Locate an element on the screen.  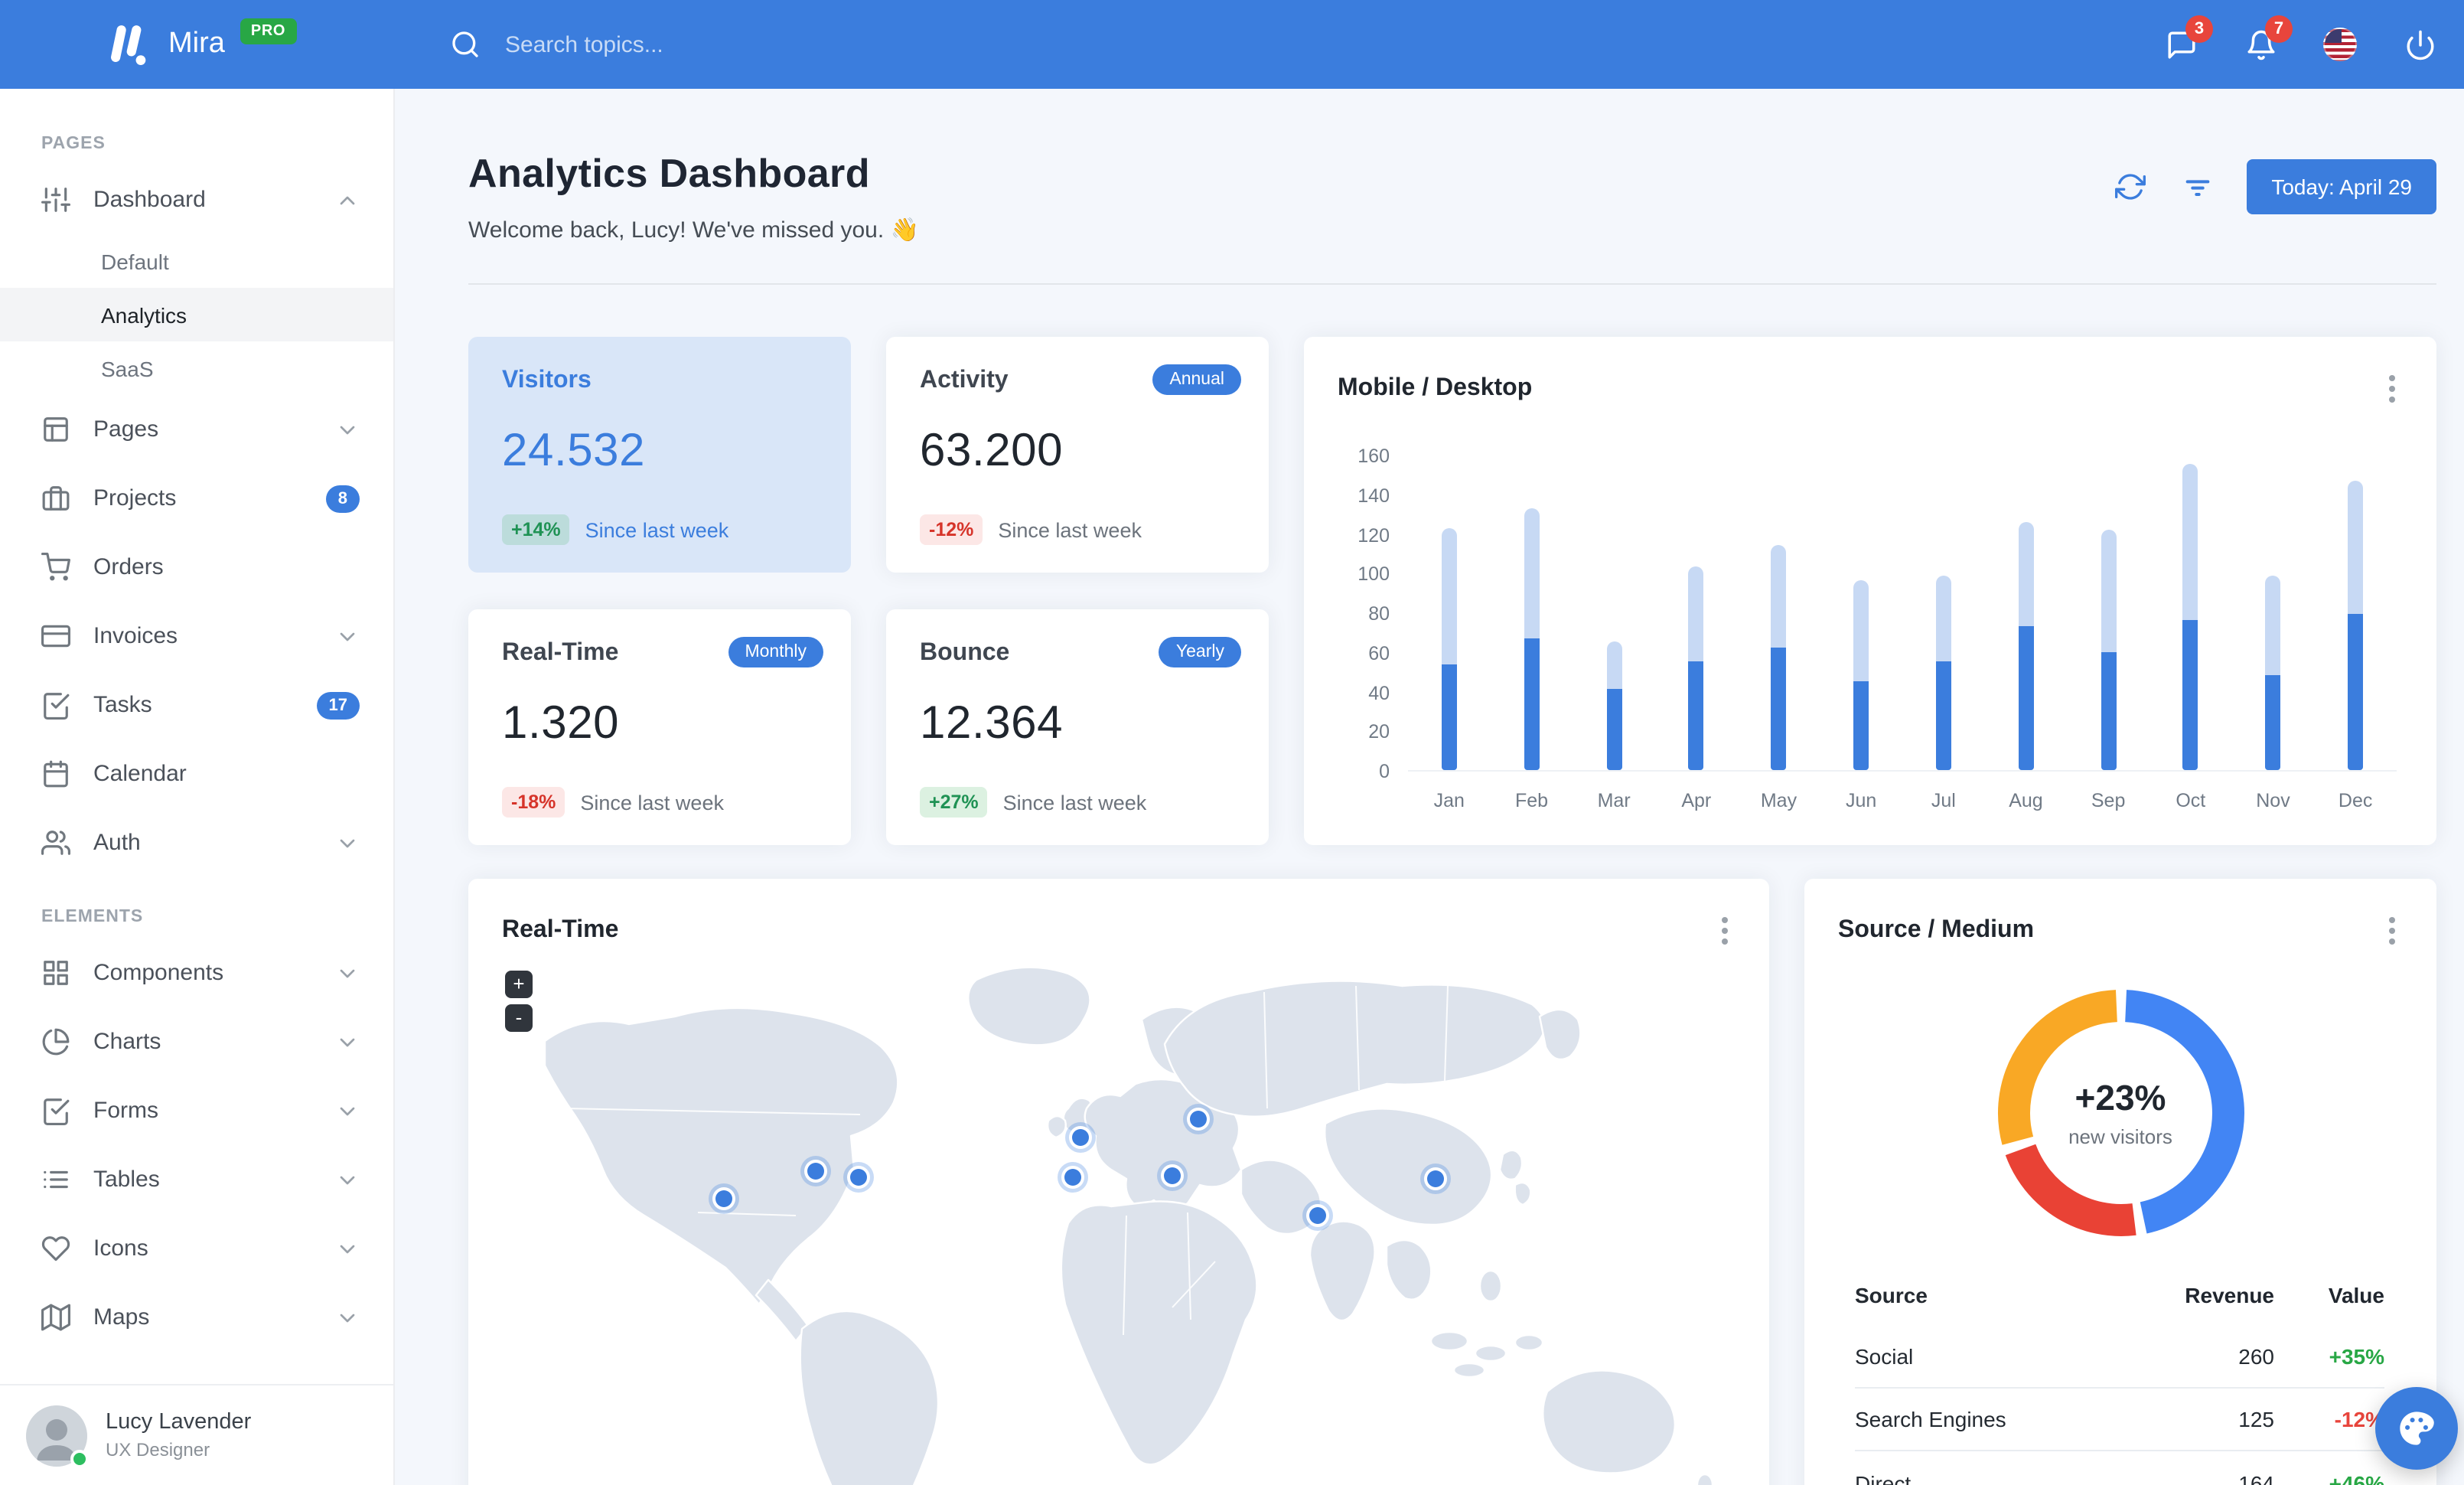
sidebar-item-tables: Tables is located at coordinates (197, 1179).